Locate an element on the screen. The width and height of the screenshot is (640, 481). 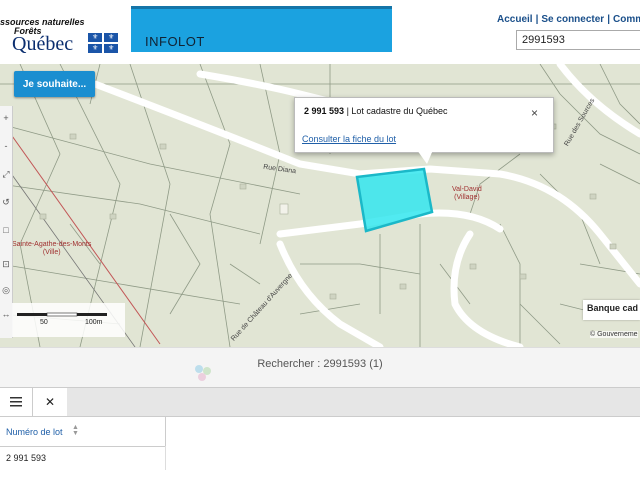
app-title: INFOLOT is located at coordinates (175, 41).